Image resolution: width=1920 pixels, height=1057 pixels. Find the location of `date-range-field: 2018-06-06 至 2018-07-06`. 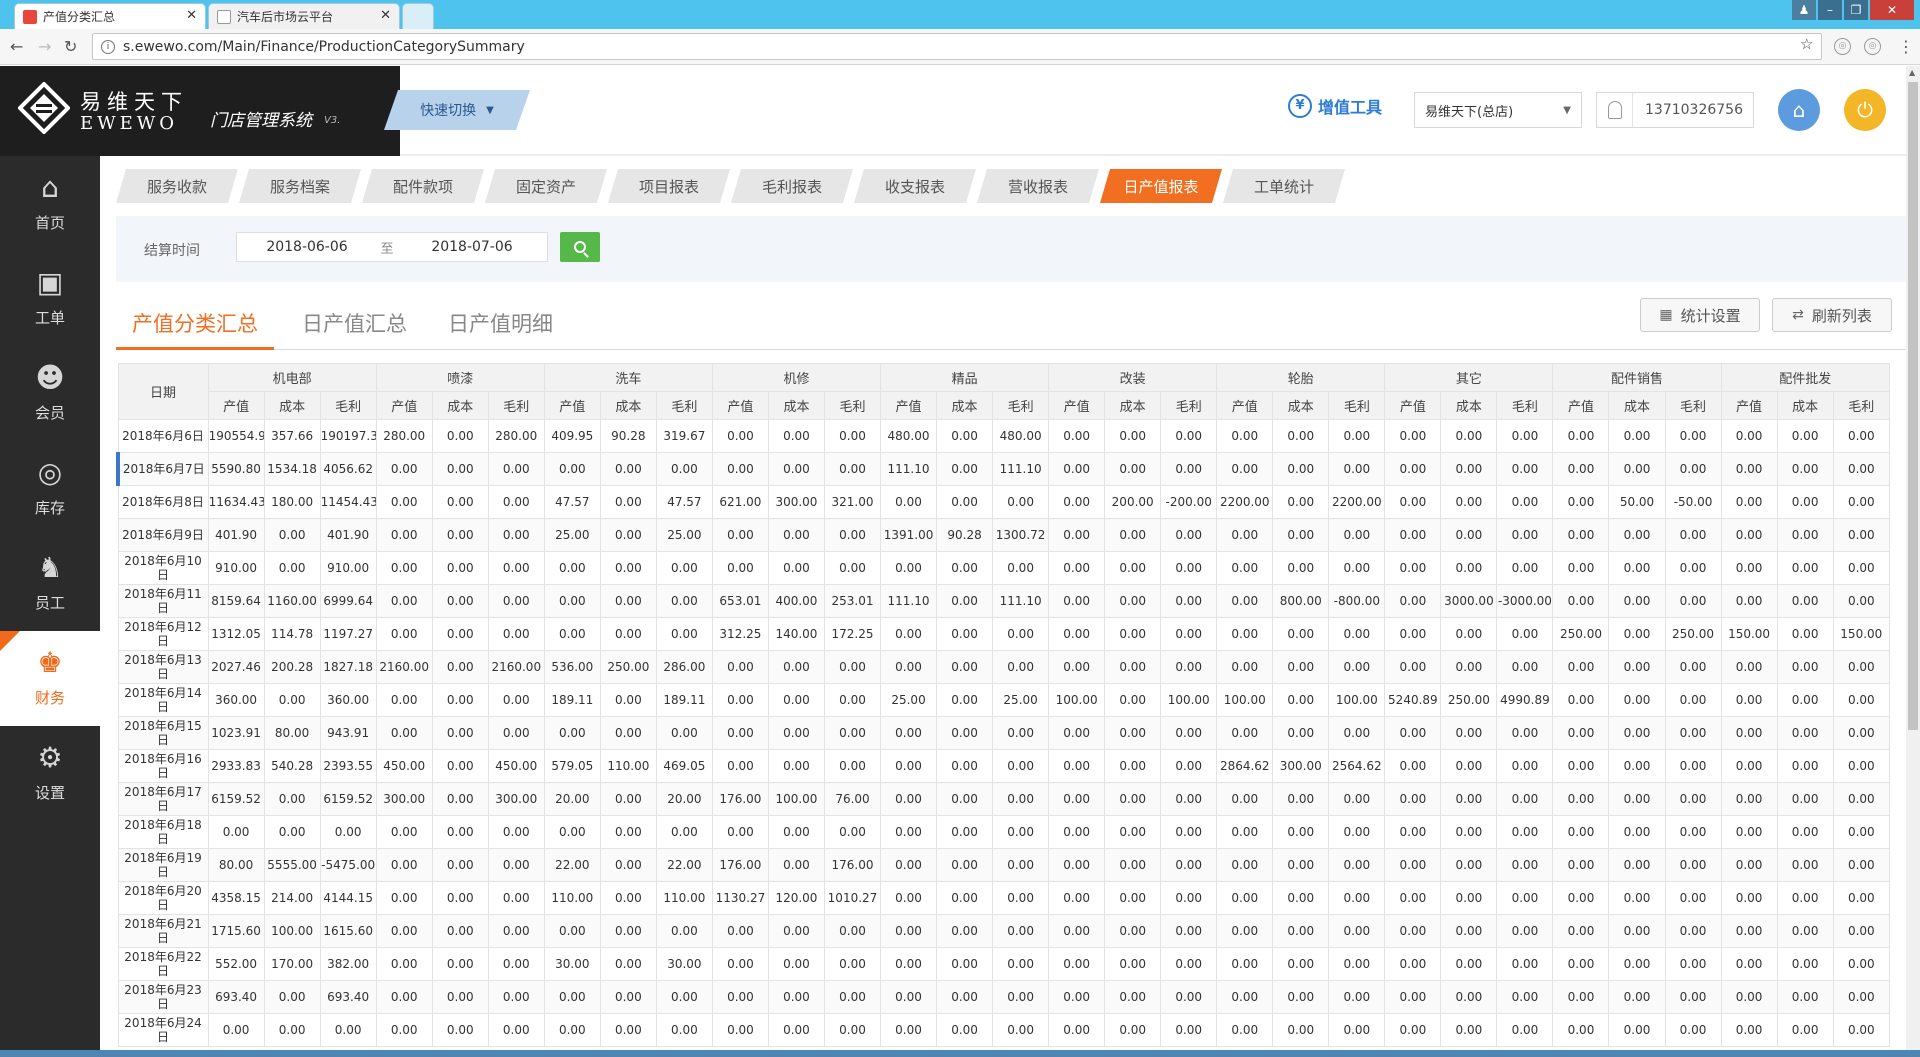

date-range-field: 2018-06-06 至 2018-07-06 is located at coordinates (392, 247).